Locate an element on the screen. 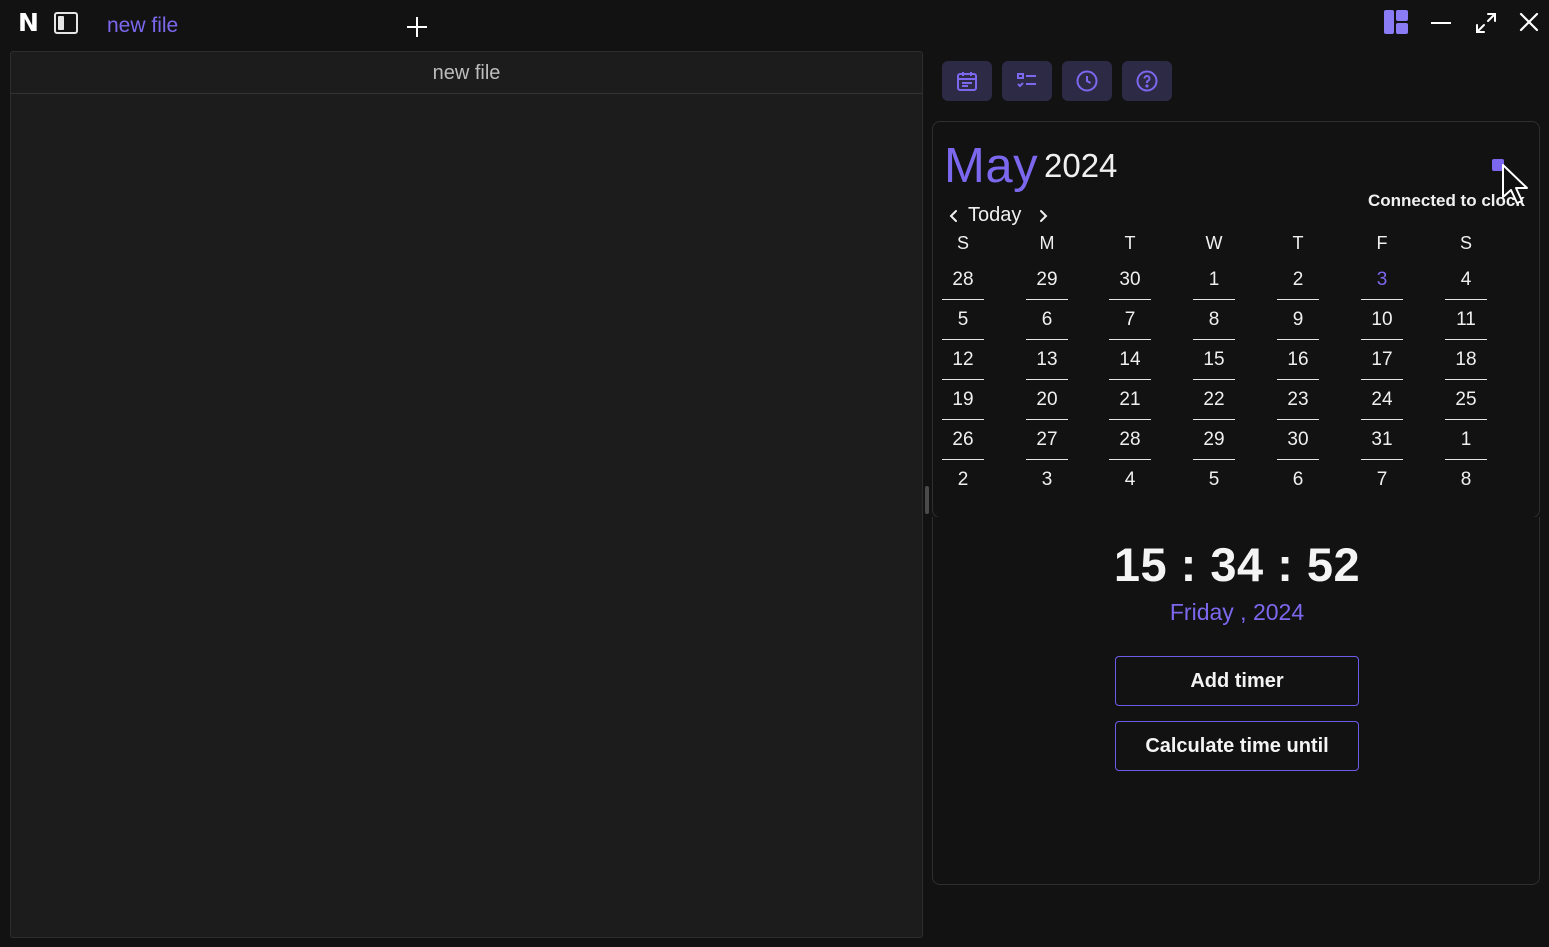  minimize-icon is located at coordinates (1441, 23).